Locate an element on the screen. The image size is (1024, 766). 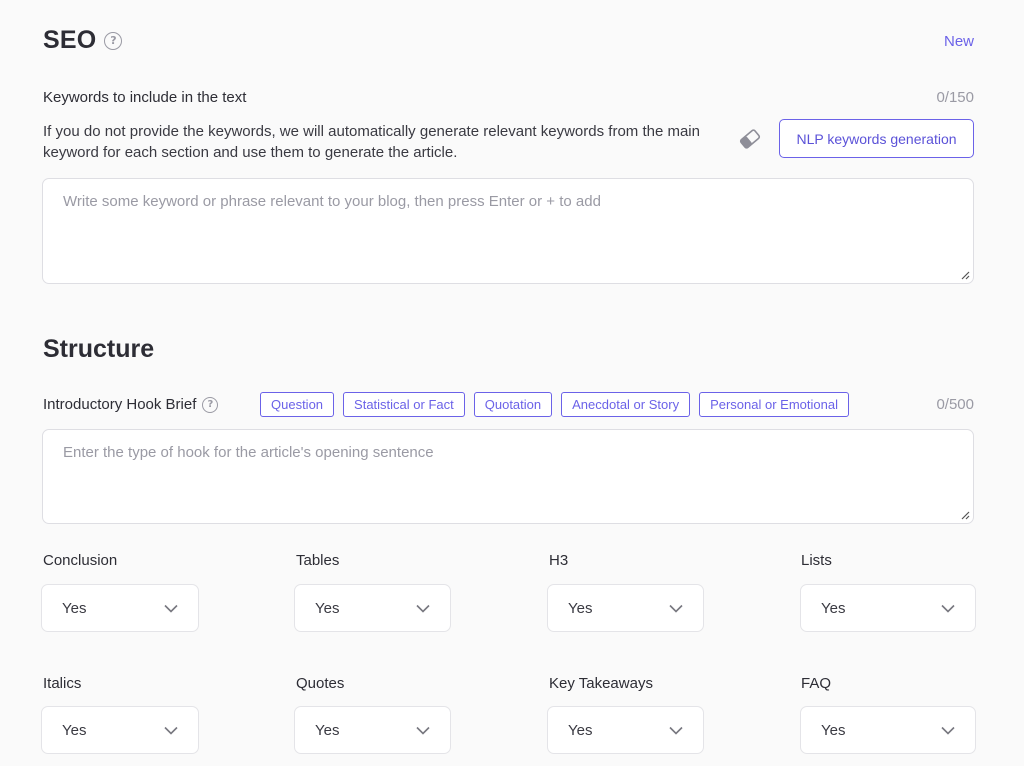
nlp-keywords-button: NLP keywords generation is located at coordinates (876, 138).